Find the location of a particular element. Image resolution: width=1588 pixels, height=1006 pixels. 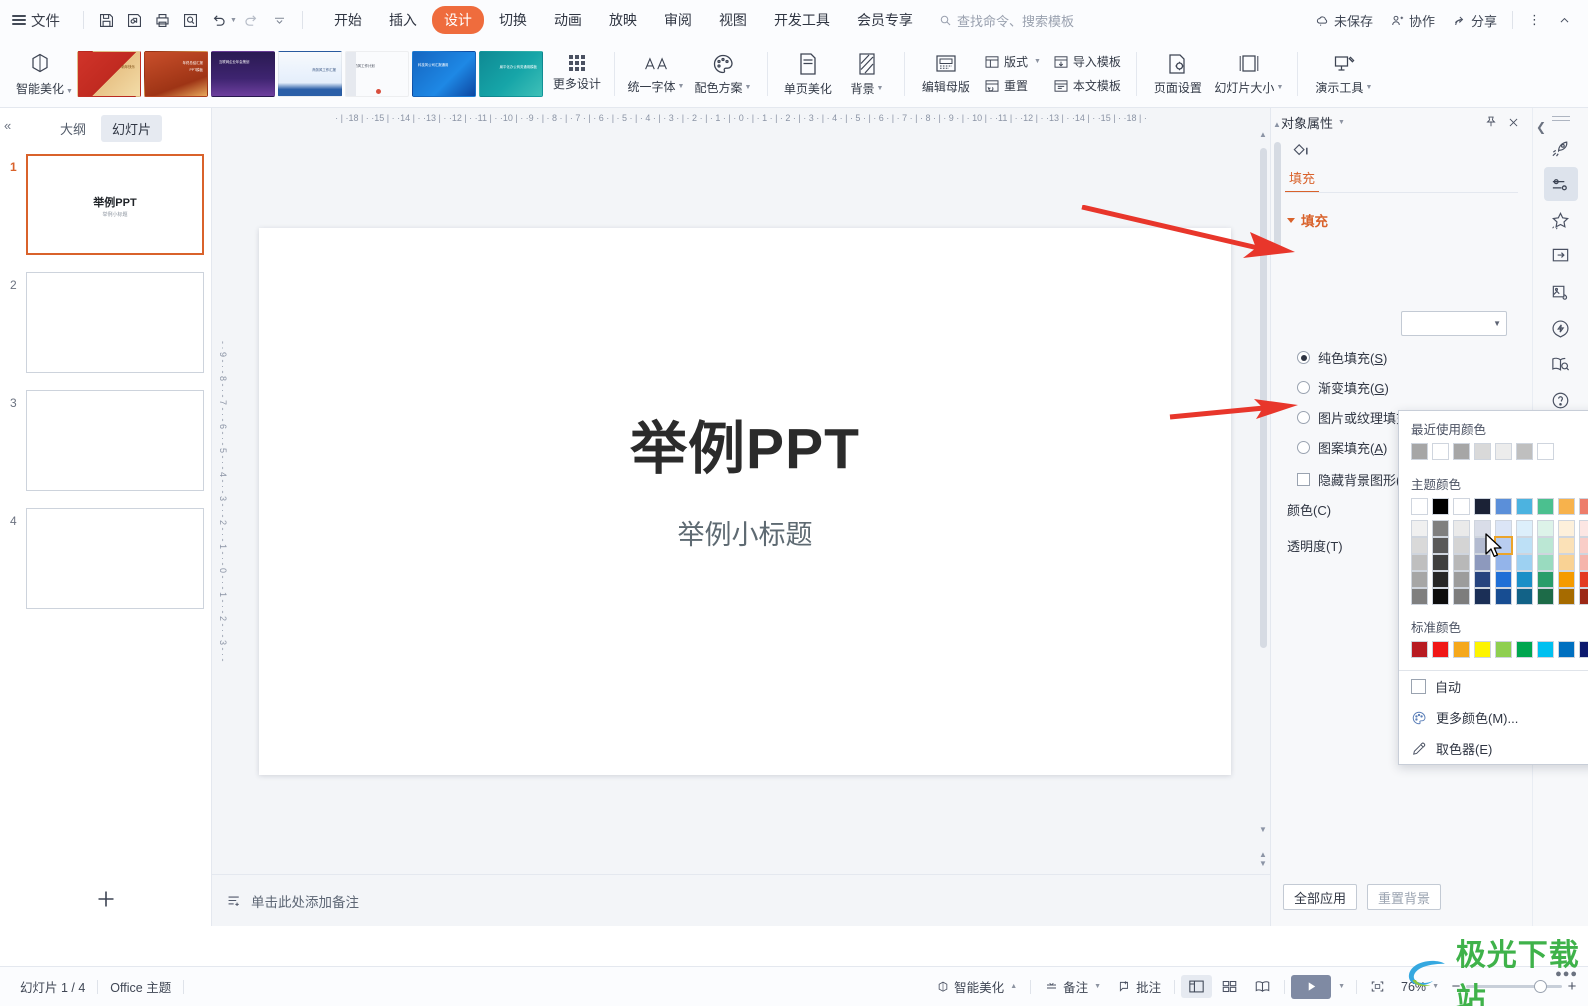

radio-pattern-fill is located at coordinates (1303, 447).